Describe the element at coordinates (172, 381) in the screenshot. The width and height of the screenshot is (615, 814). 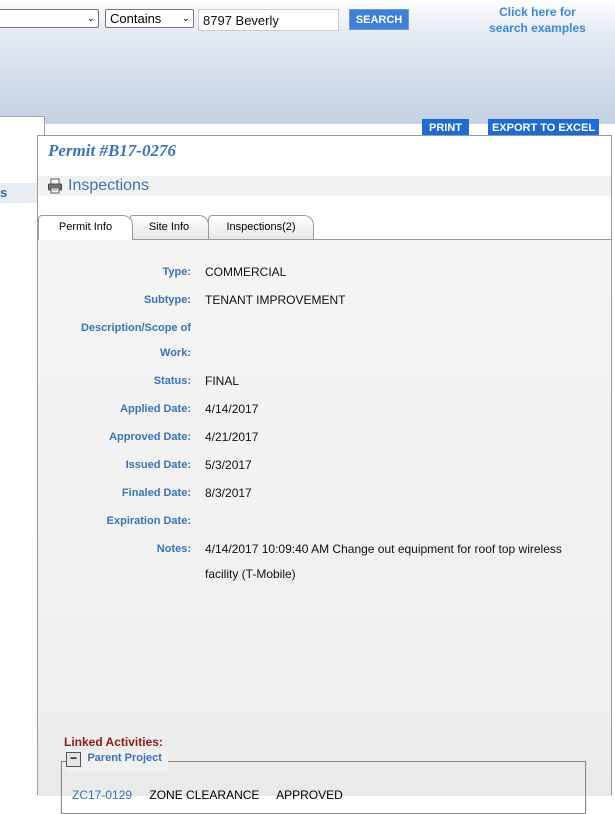
I see `status-label: Status:` at that location.